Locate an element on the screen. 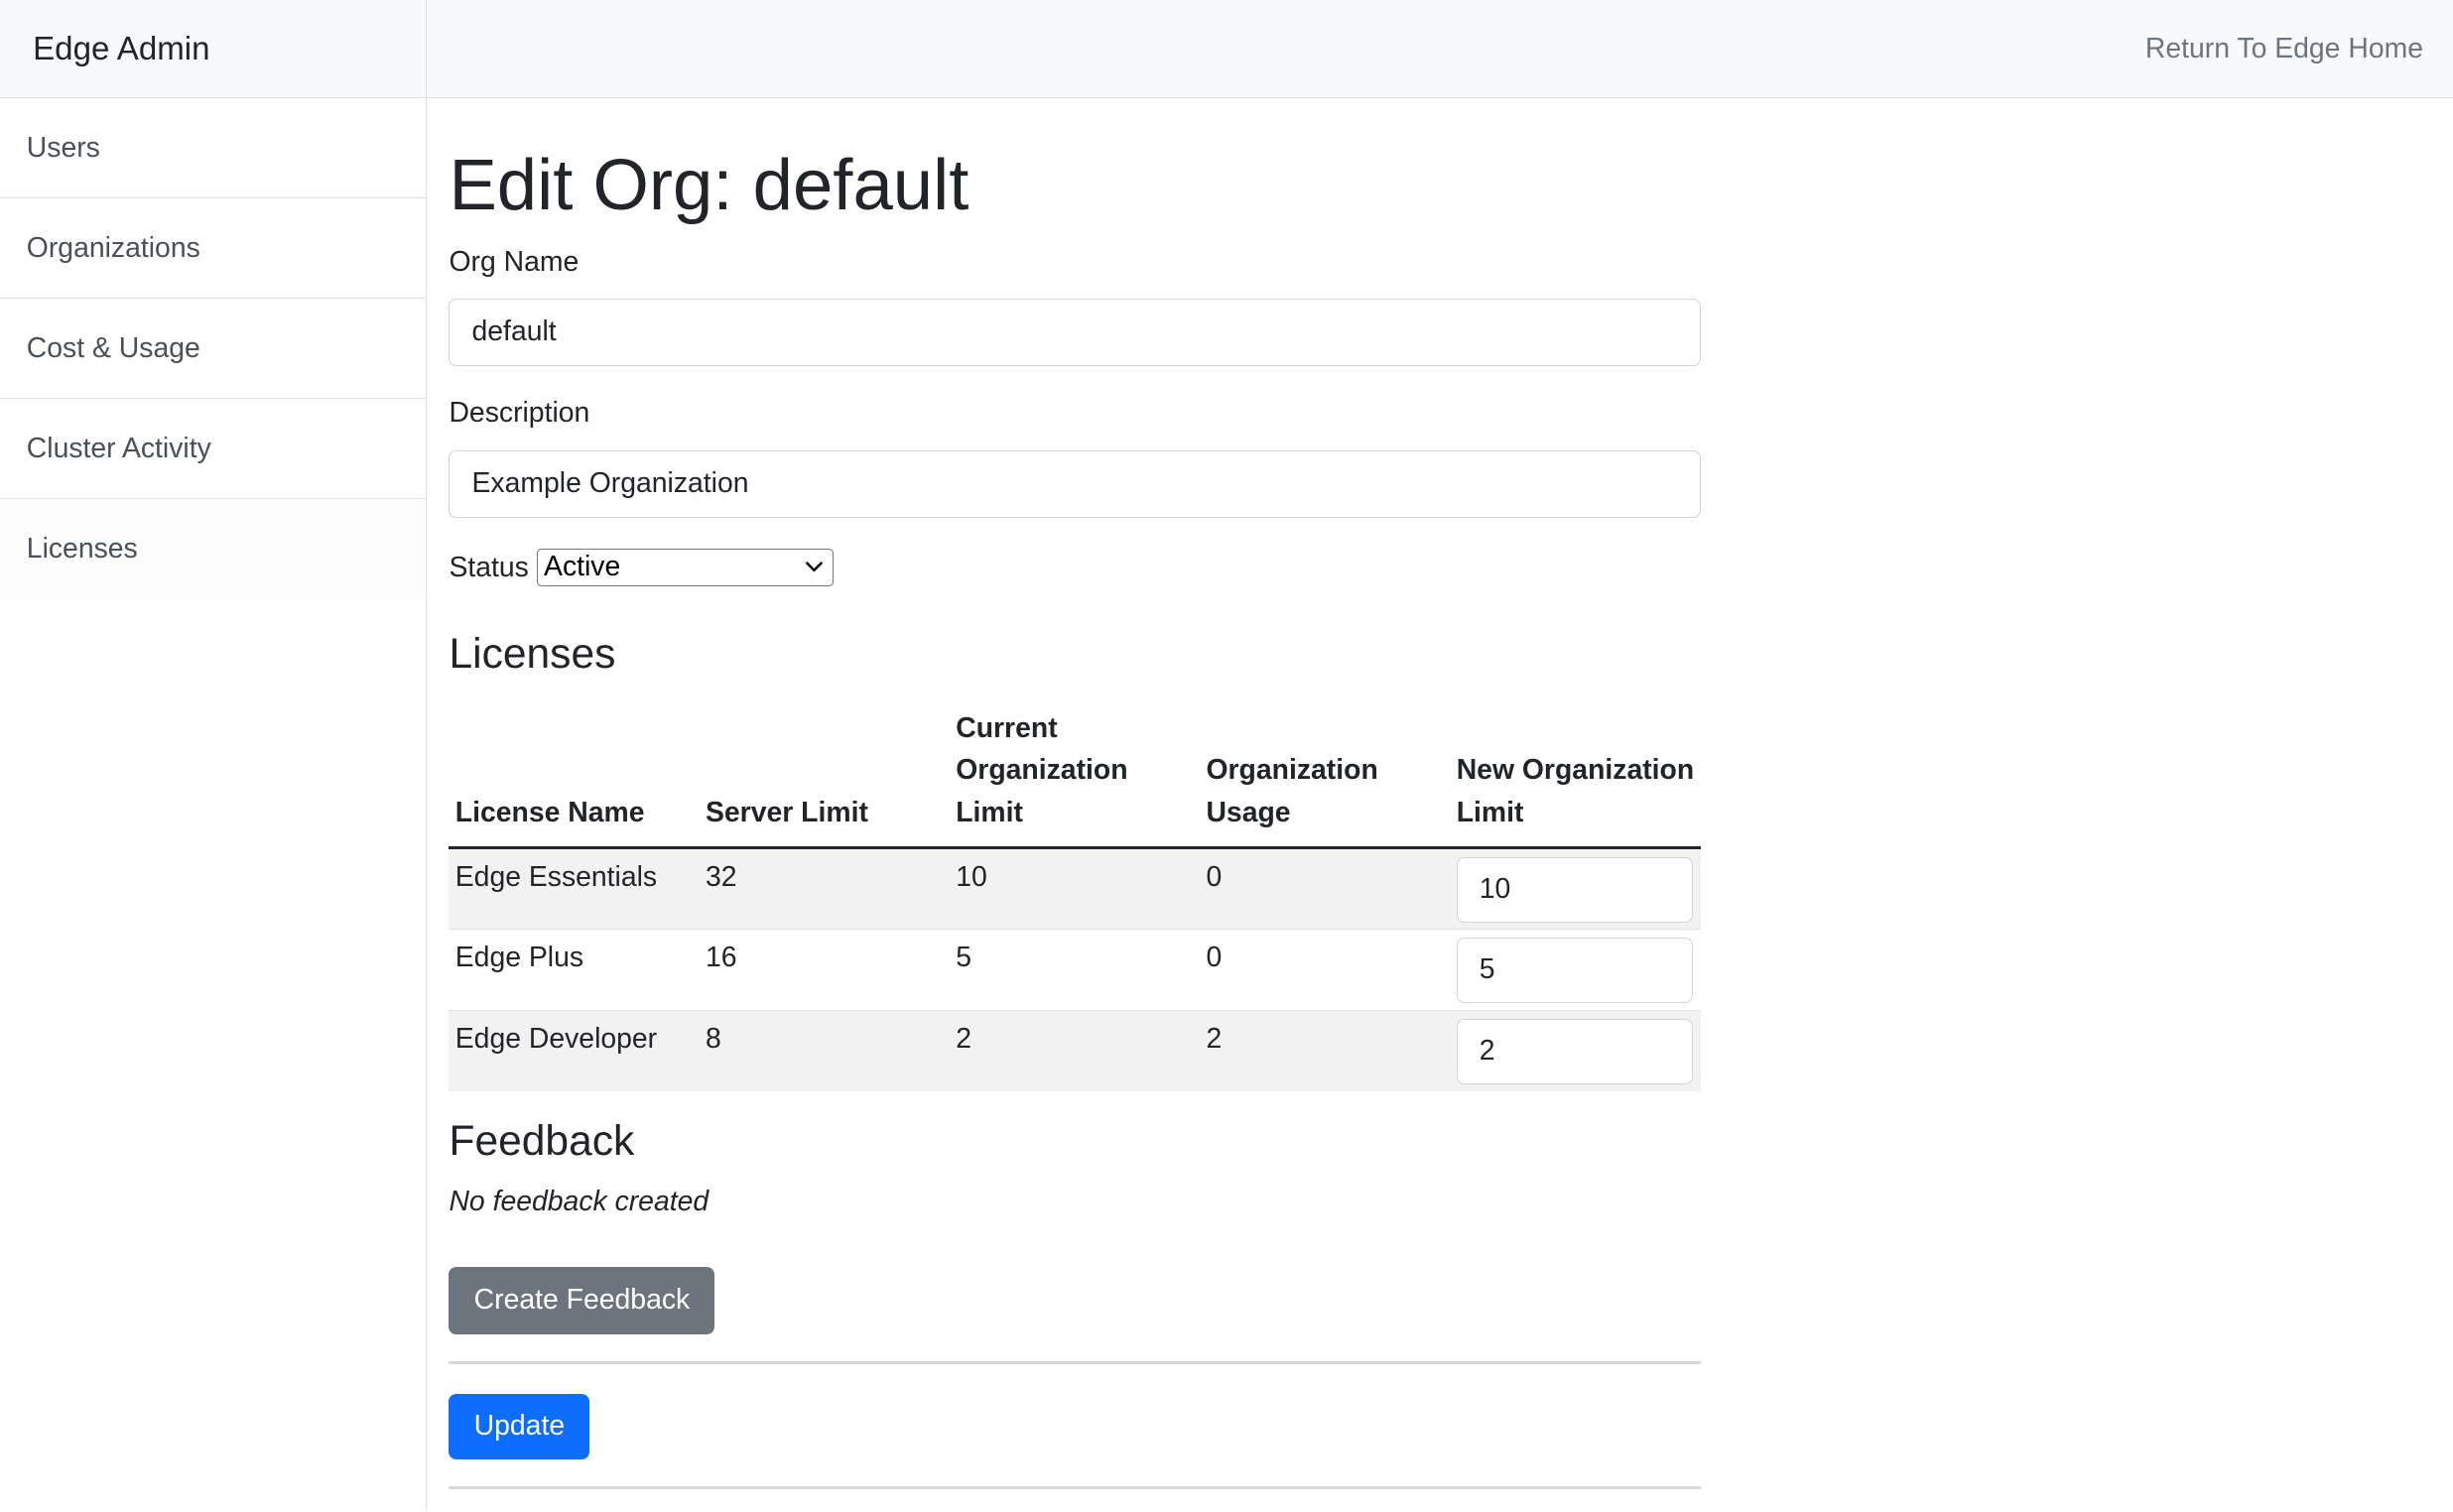 The height and width of the screenshot is (1512, 2453). table-row: Edge Plus 16 5 0 is located at coordinates (1075, 969).